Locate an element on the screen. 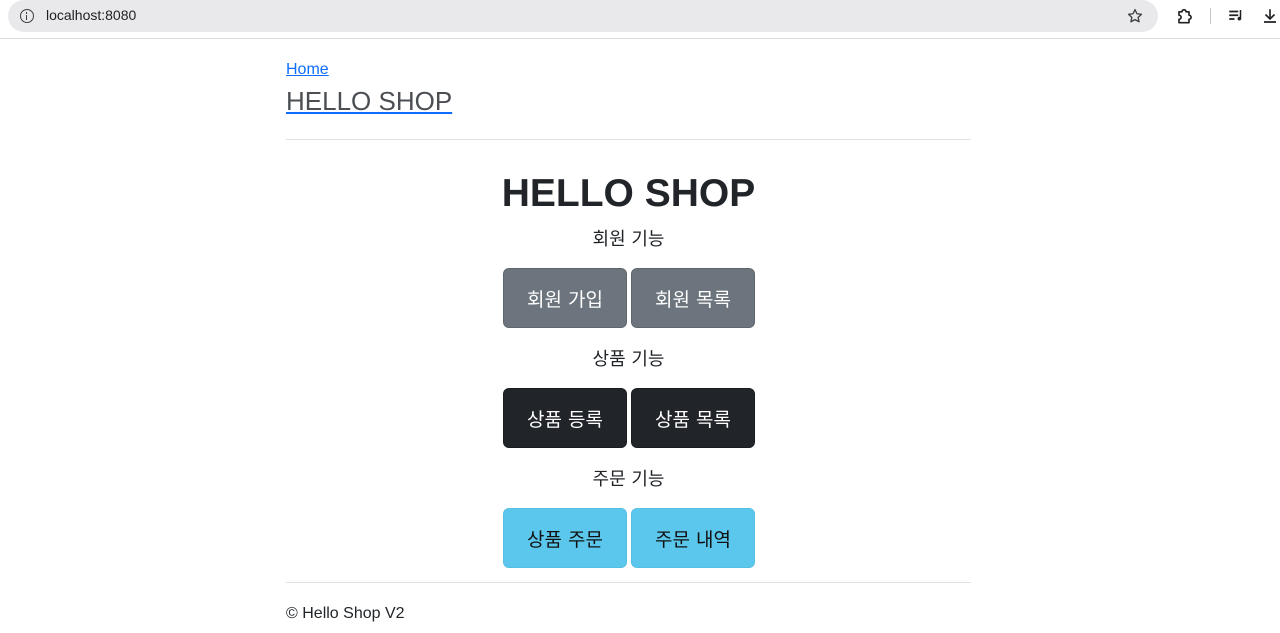  order-create-button: 상품 주문 is located at coordinates (565, 538).